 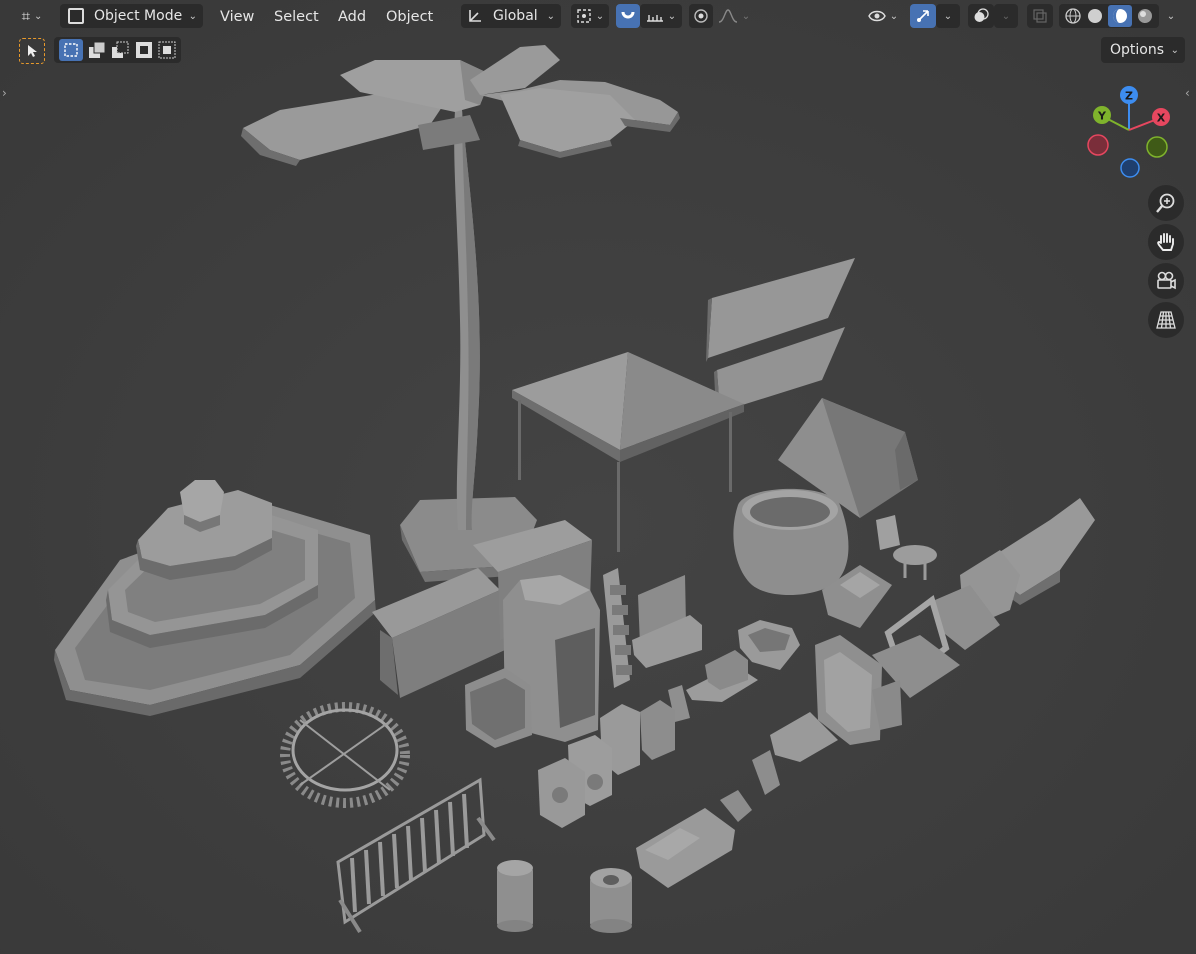 I want to click on rendered-shading-icon, so click(x=1145, y=16).